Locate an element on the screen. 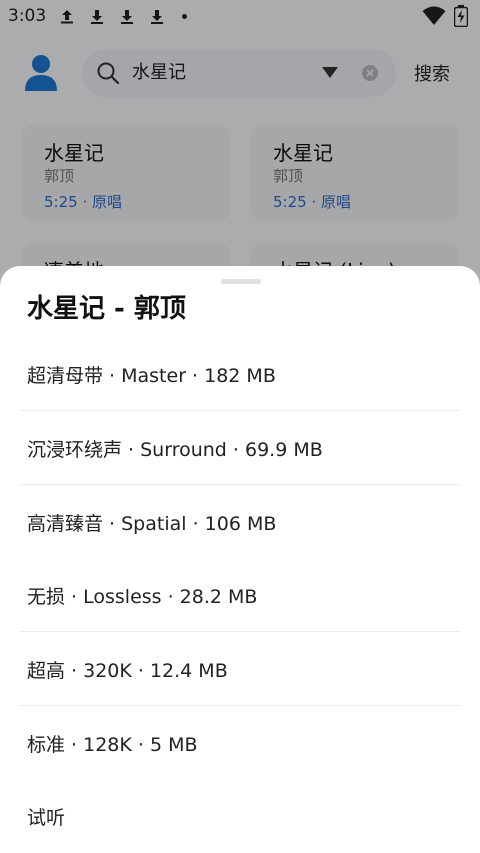 This screenshot has width=480, height=853. quality-option-surround: 沉浸环绕声 · Surround · 69.9 MB is located at coordinates (240, 448).